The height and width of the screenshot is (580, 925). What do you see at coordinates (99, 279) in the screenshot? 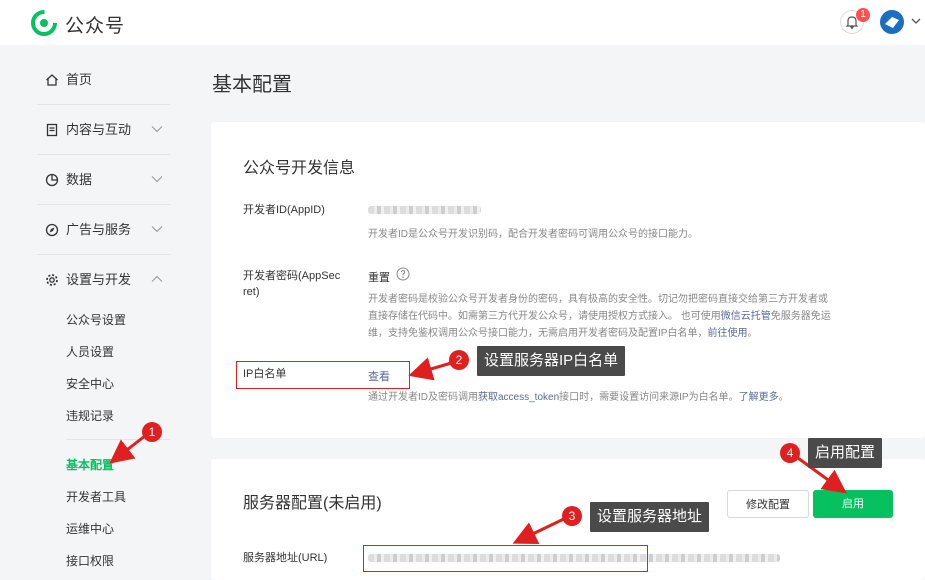
I see `sidebar-item-label: 设置与开发` at bounding box center [99, 279].